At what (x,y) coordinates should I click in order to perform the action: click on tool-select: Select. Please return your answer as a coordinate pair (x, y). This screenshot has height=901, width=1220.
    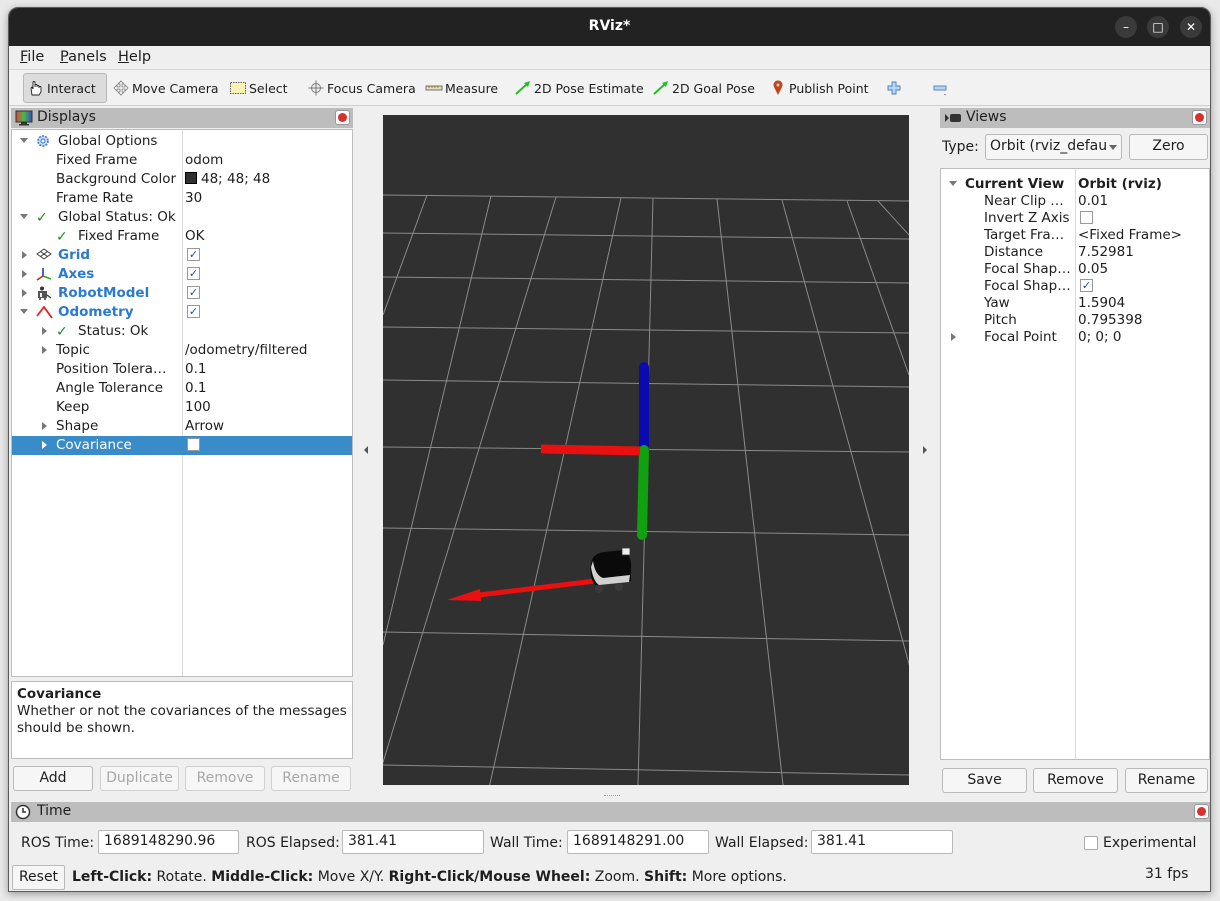
    Looking at the image, I should click on (258, 88).